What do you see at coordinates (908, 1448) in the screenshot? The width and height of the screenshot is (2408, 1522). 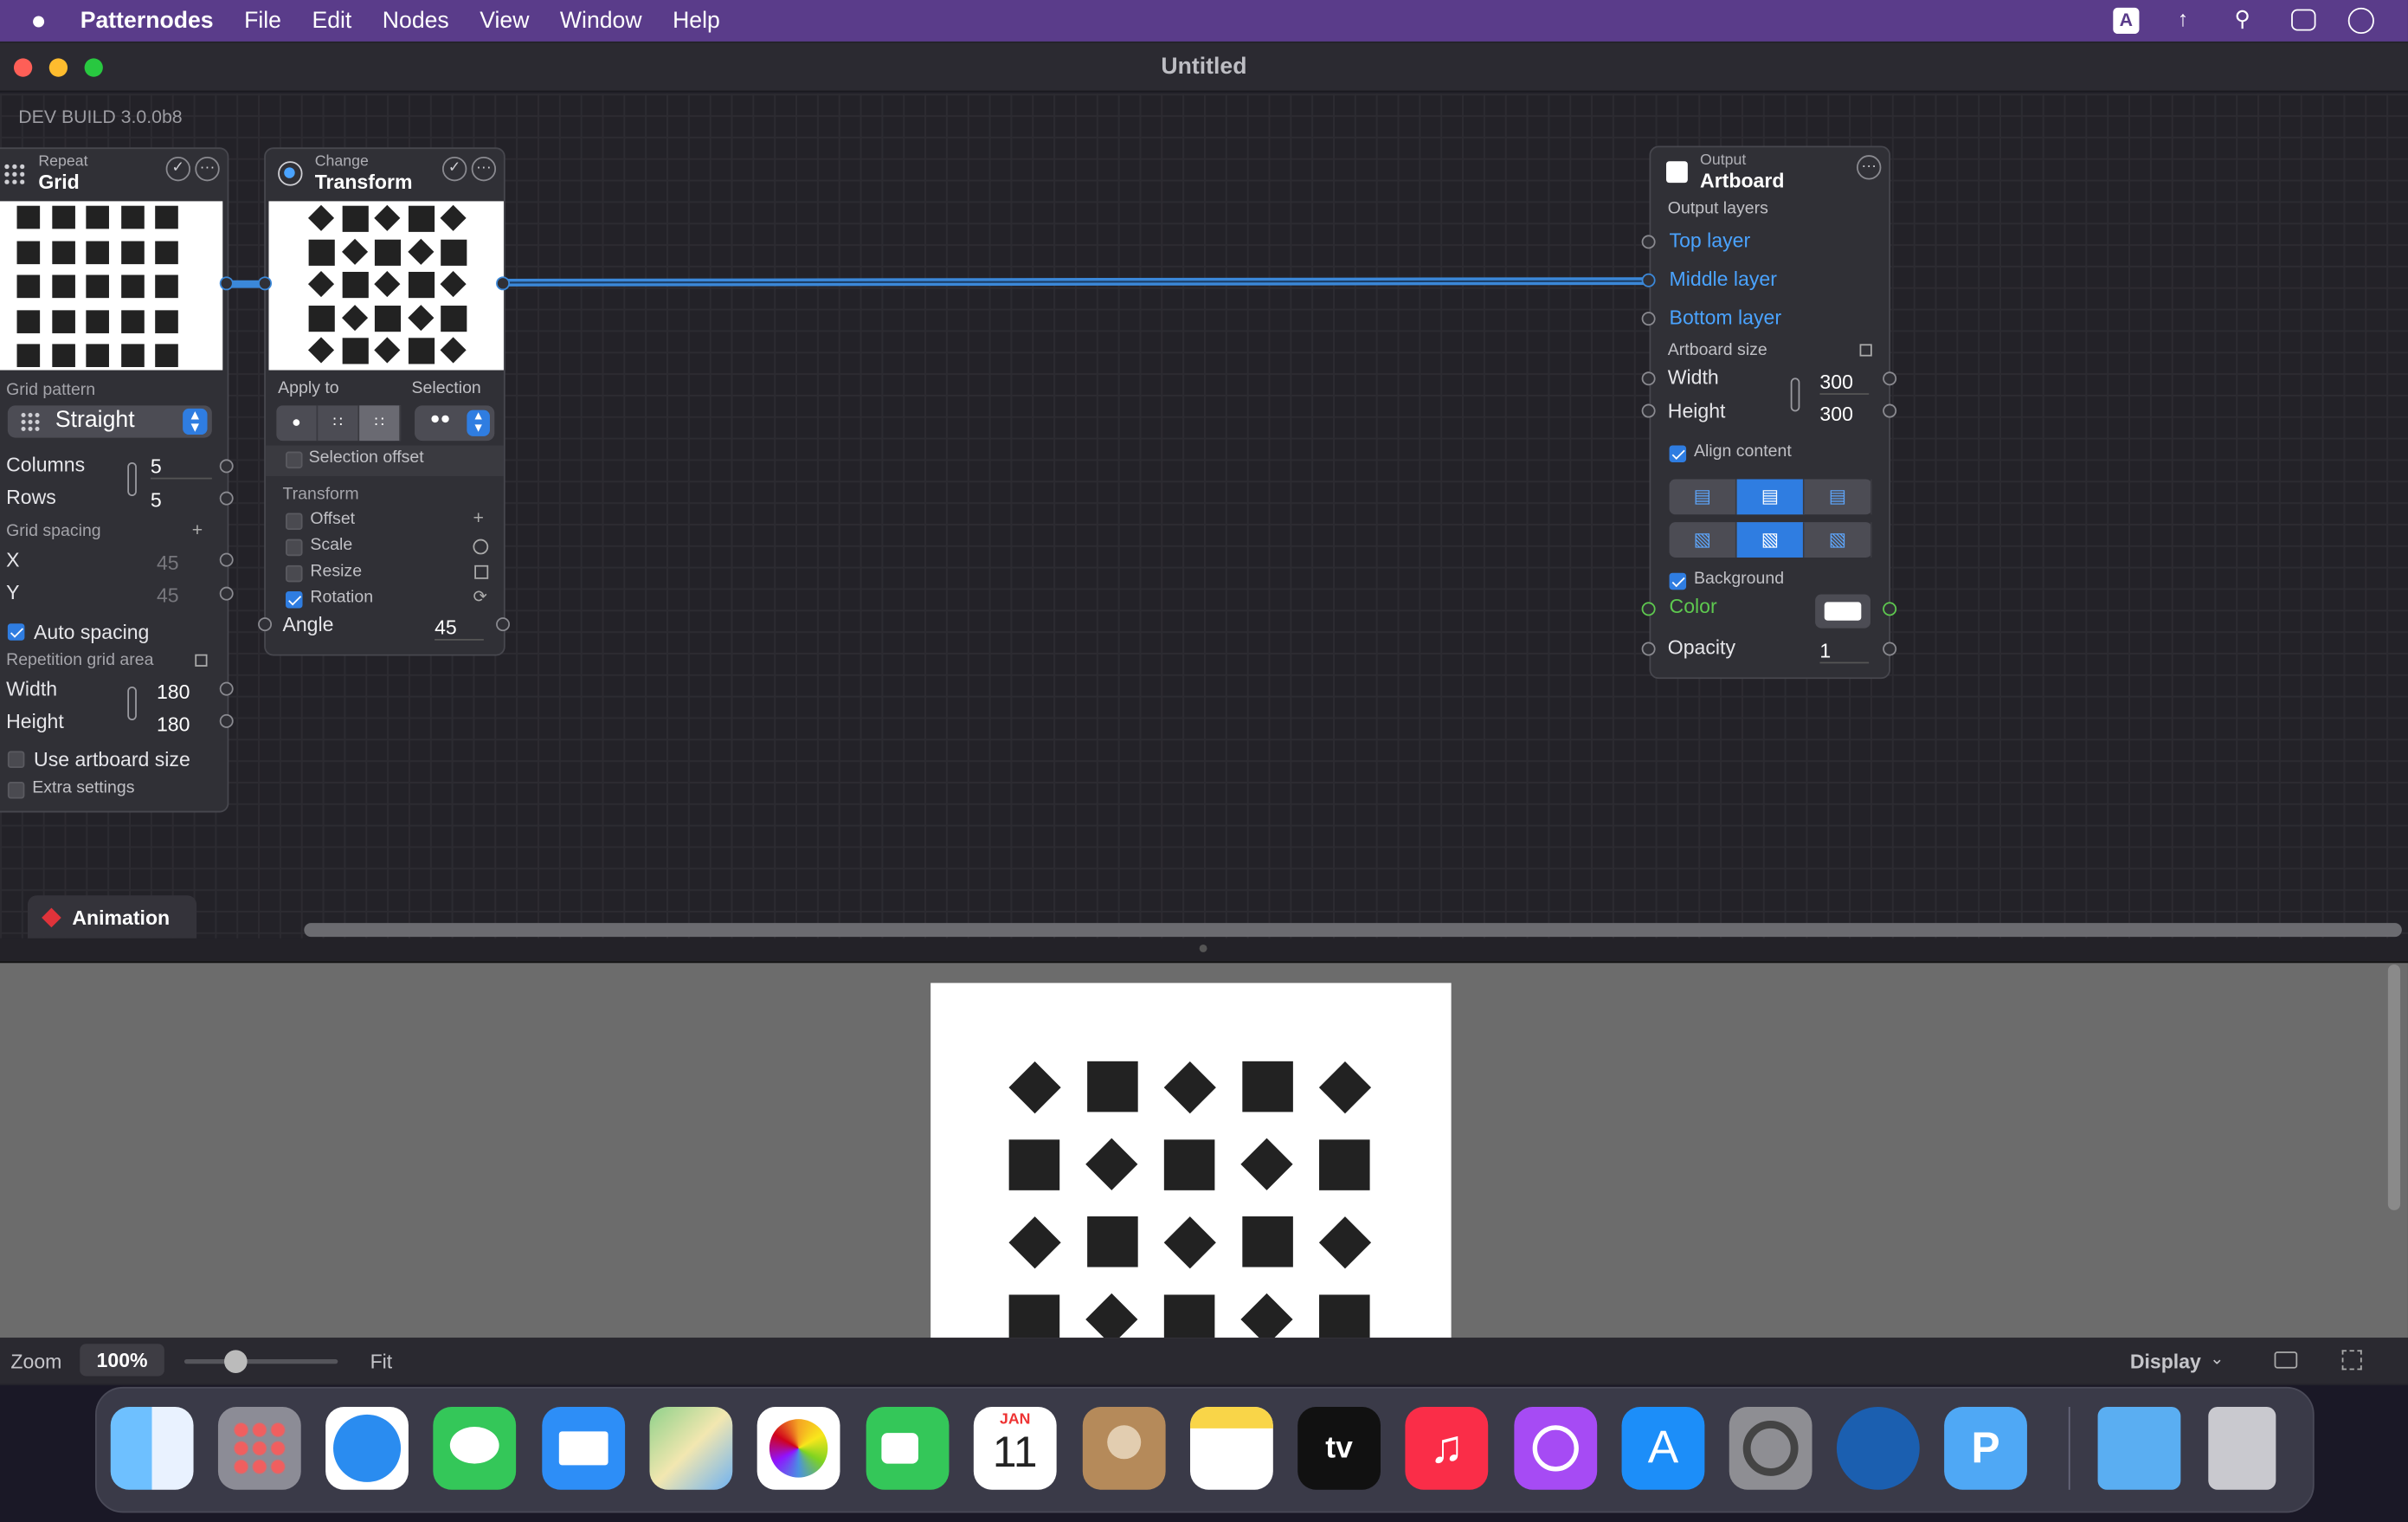 I see `facetime-icon` at bounding box center [908, 1448].